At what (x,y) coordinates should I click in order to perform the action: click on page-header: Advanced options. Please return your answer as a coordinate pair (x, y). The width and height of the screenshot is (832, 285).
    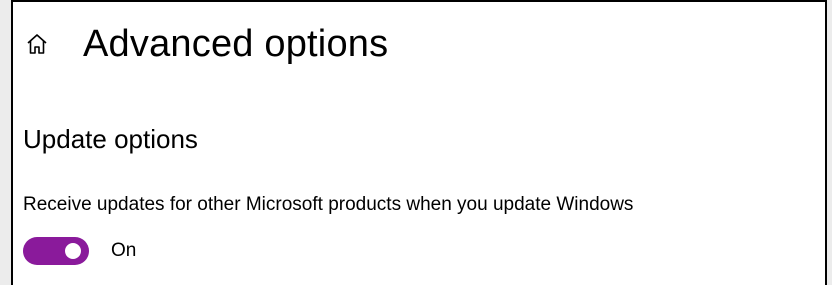
    Looking at the image, I should click on (206, 44).